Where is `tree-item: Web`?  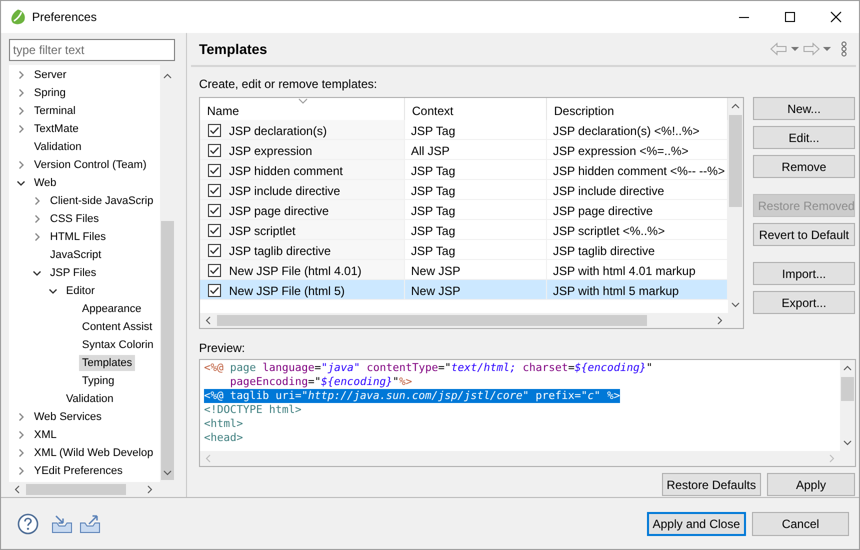
tree-item: Web is located at coordinates (45, 183).